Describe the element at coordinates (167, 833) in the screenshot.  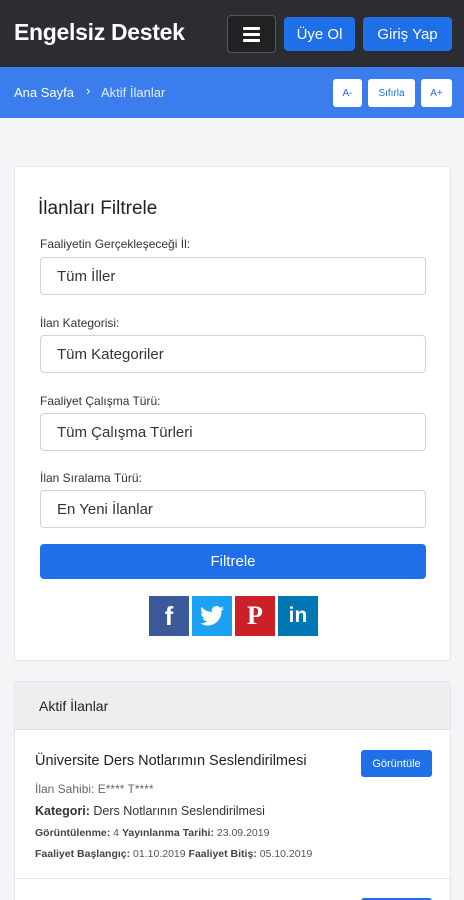
I see `published-label: Yayınlanma Tarihi:` at that location.